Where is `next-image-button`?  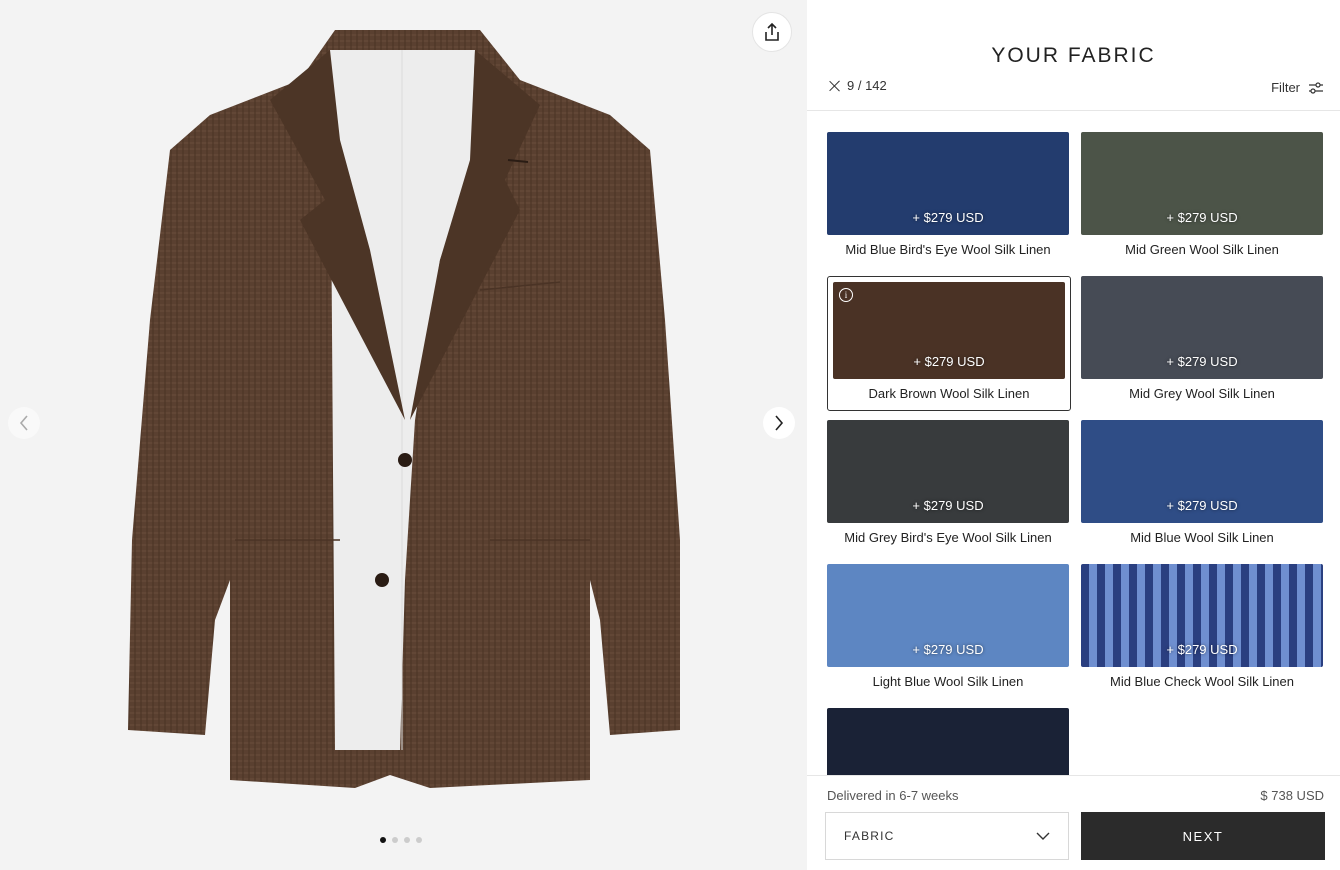
next-image-button is located at coordinates (779, 423).